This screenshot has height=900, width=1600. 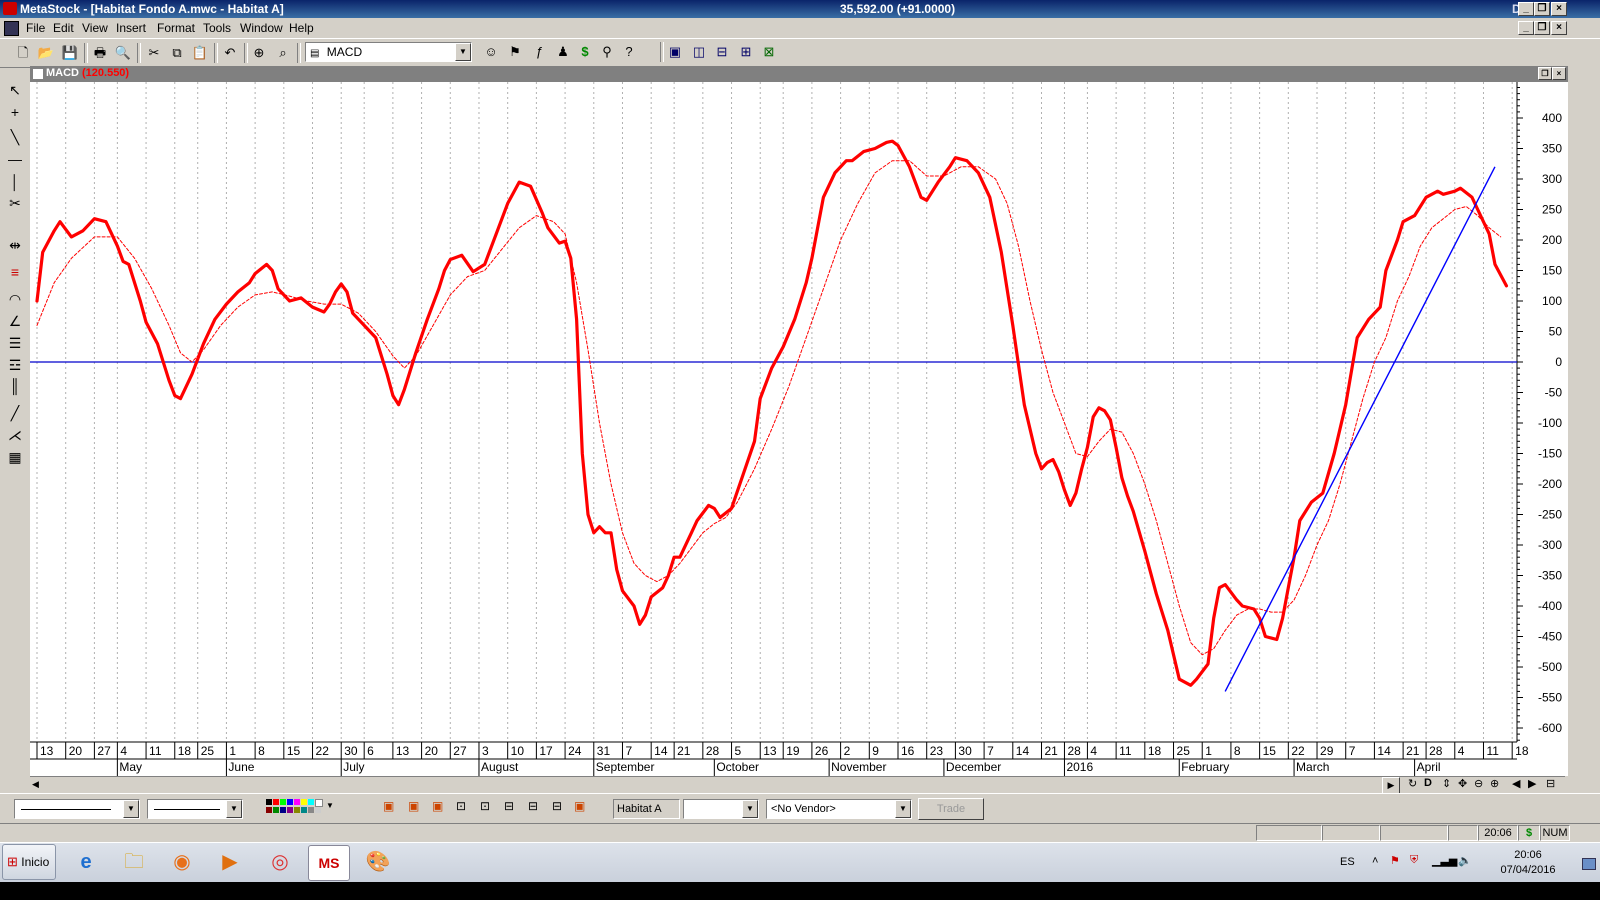 What do you see at coordinates (699, 52) in the screenshot?
I see `tile-vertical-icon: ◫` at bounding box center [699, 52].